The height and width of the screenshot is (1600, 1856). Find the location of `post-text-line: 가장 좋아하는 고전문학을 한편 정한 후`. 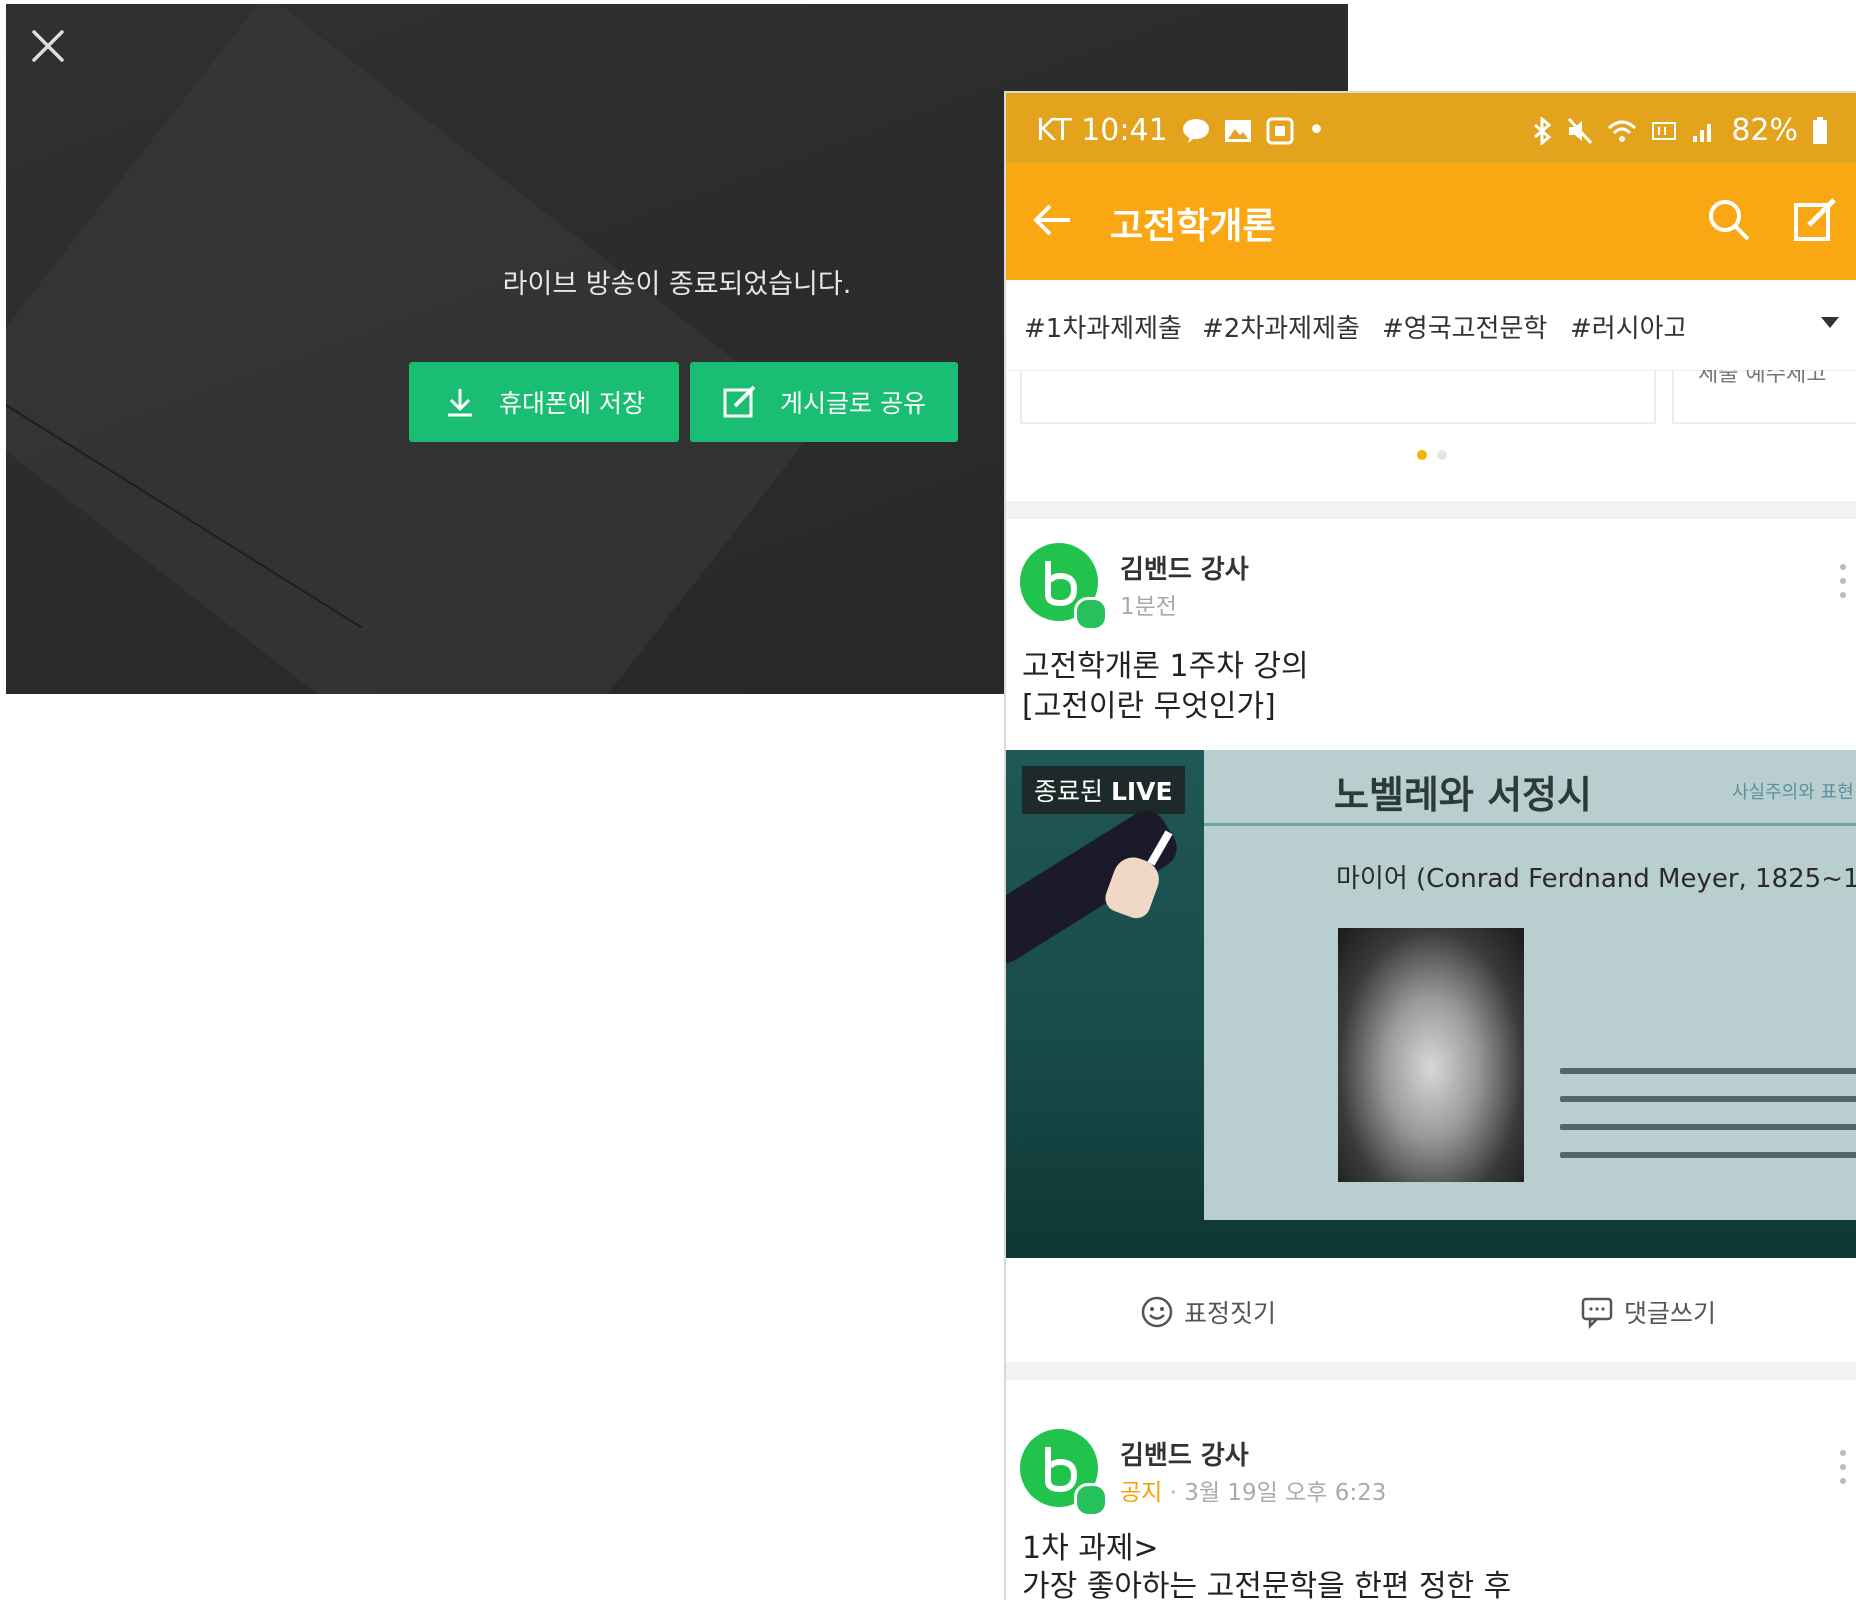

post-text-line: 가장 좋아하는 고전문학을 한편 정한 후 is located at coordinates (1267, 1584).